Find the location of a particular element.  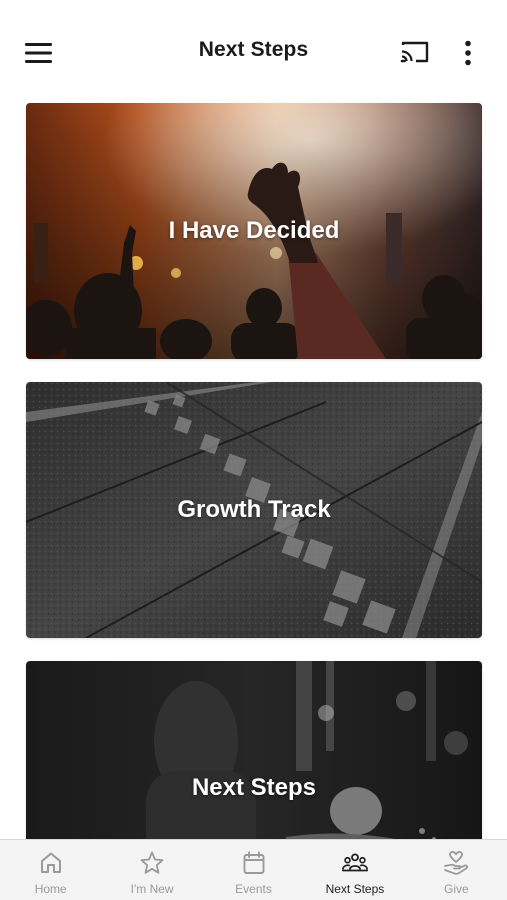

cast-icon is located at coordinates (414, 52).